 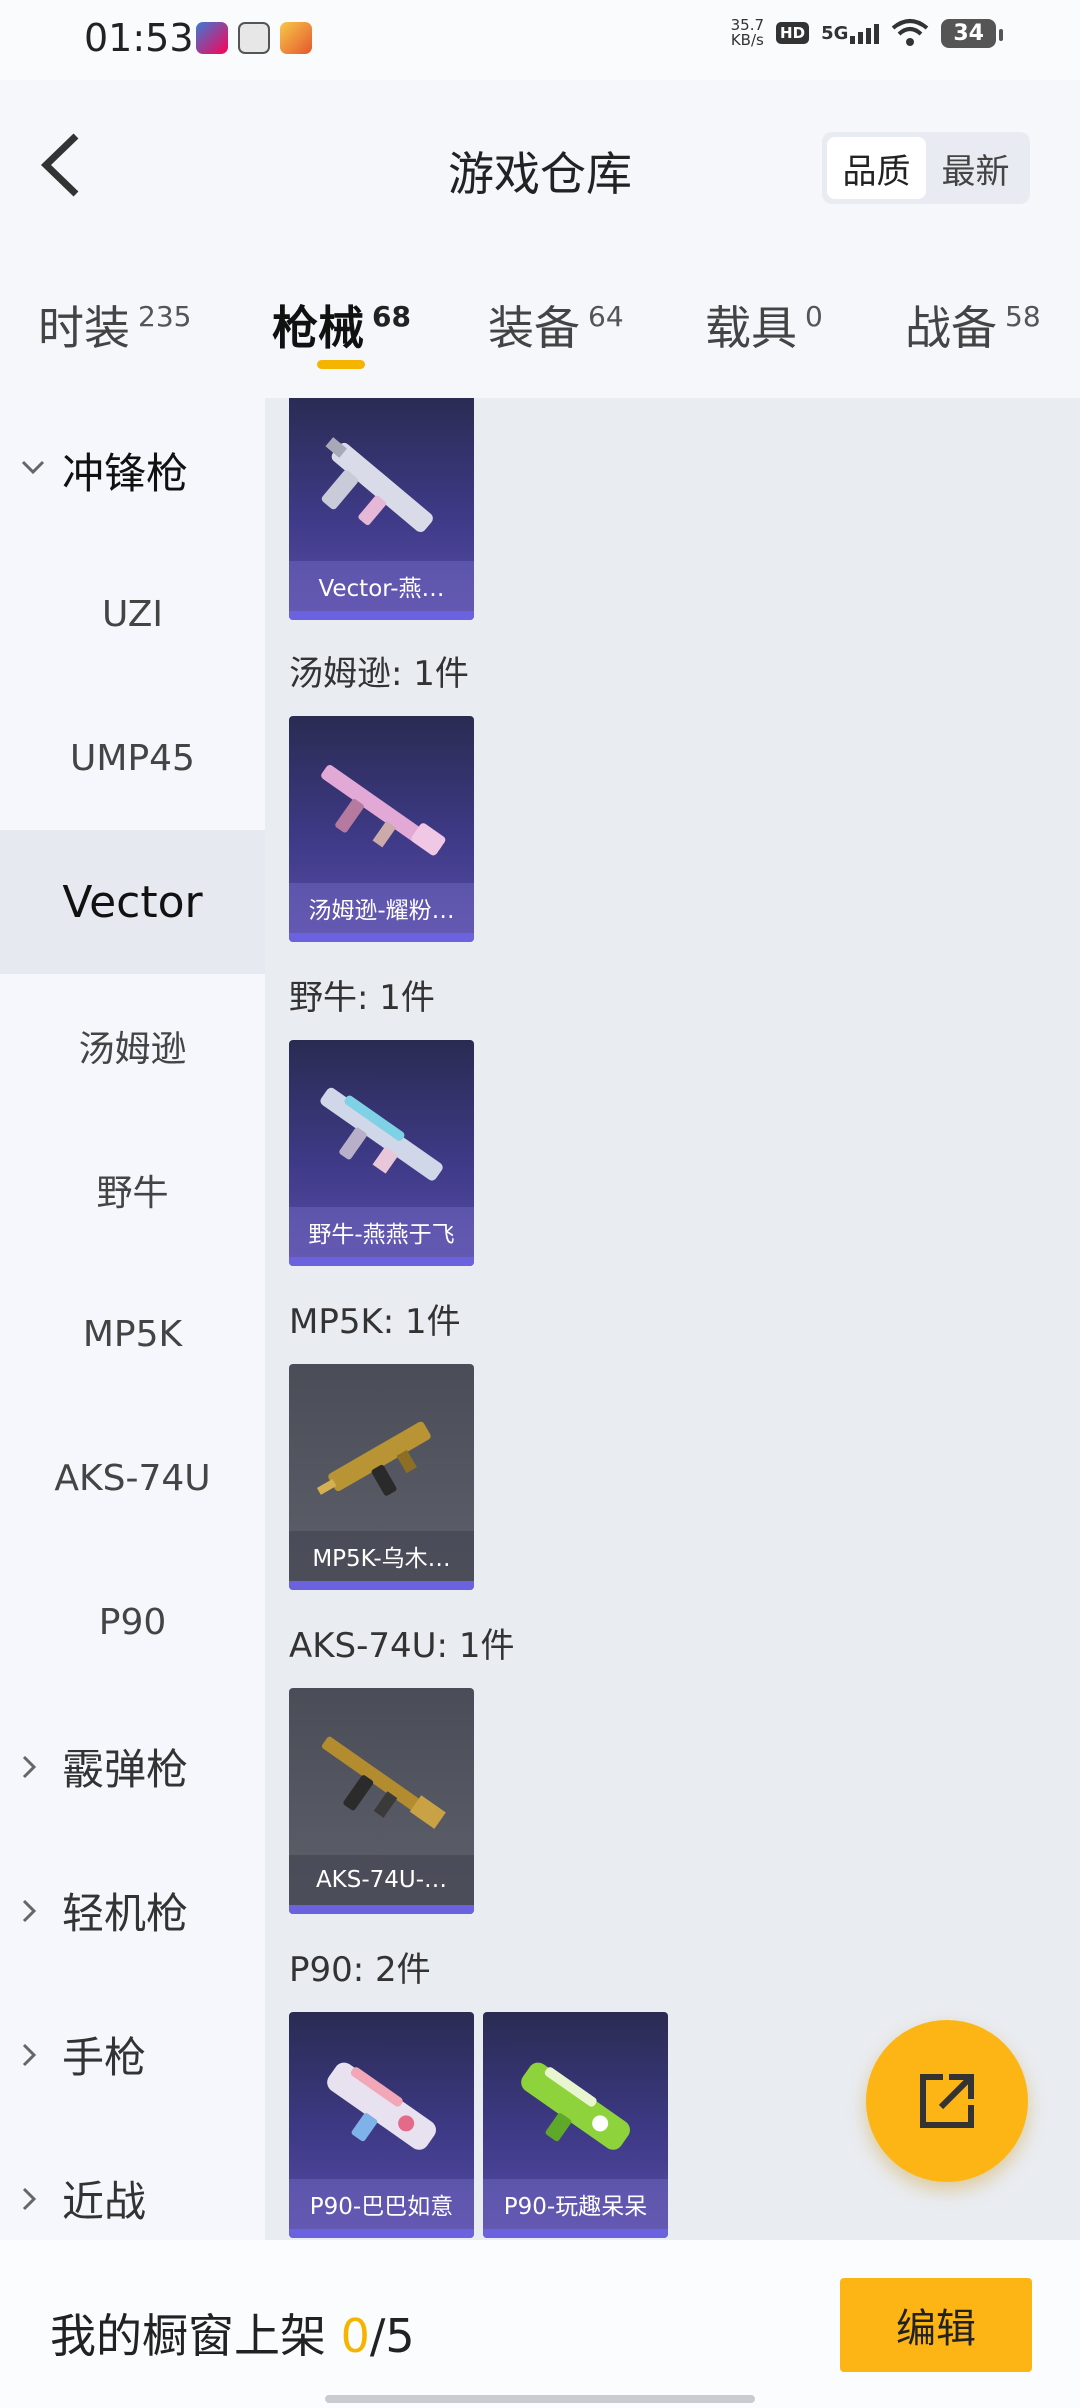 What do you see at coordinates (606, 316) in the screenshot?
I see `tab-count: 64` at bounding box center [606, 316].